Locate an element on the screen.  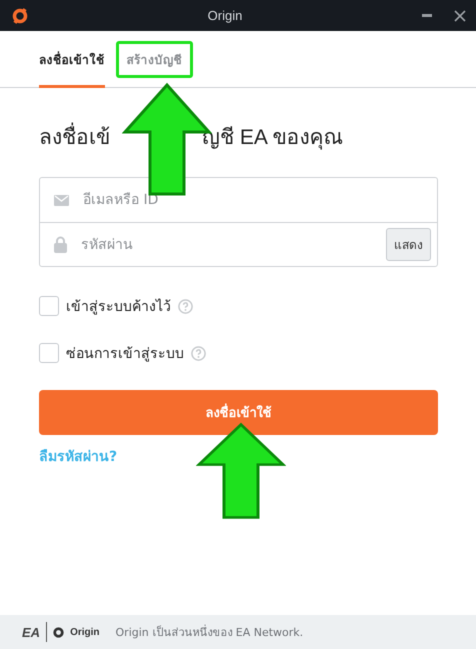
checkbox-label: ซ่อนการเข้าสู่ระบบ is located at coordinates (125, 354).